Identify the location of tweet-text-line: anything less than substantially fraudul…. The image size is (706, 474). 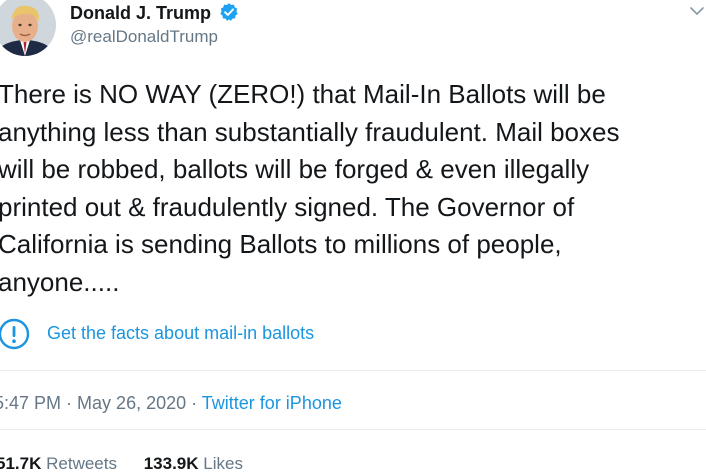
(310, 131).